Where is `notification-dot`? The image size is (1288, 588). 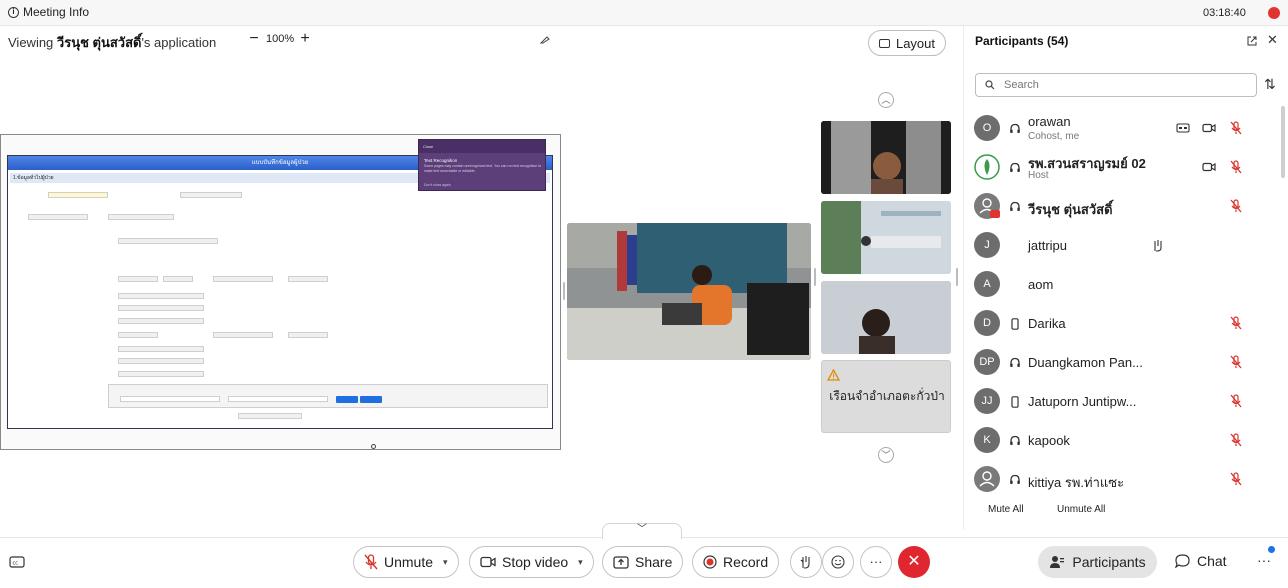
notification-dot is located at coordinates (1271, 549).